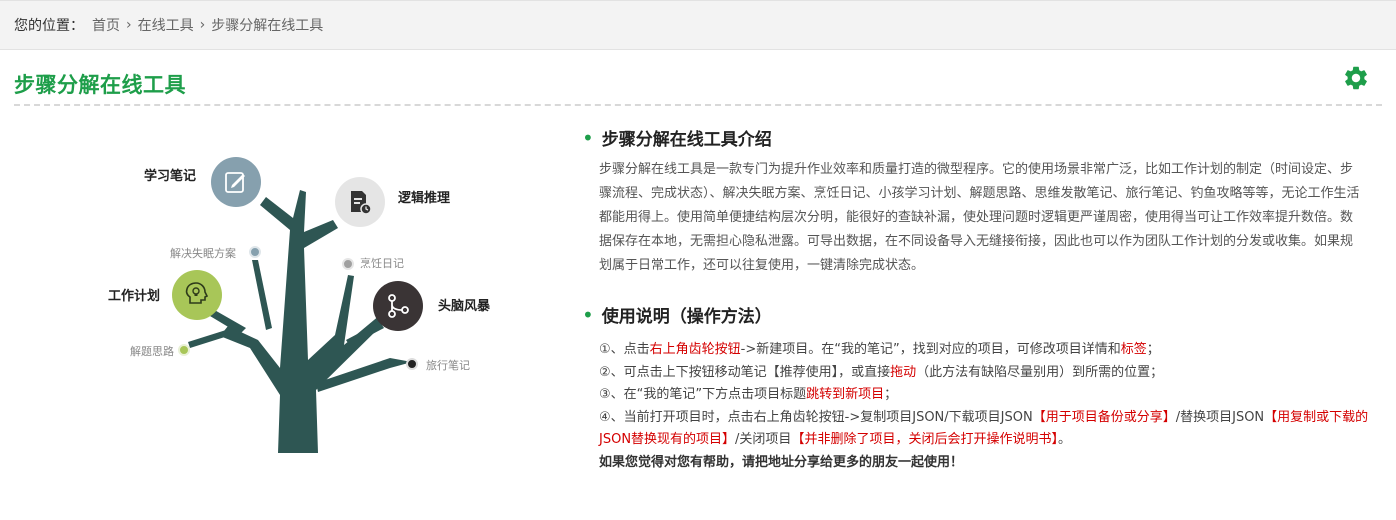 This screenshot has height=520, width=1396. Describe the element at coordinates (100, 85) in the screenshot. I see `page-title: 步骤分解在线工具` at that location.